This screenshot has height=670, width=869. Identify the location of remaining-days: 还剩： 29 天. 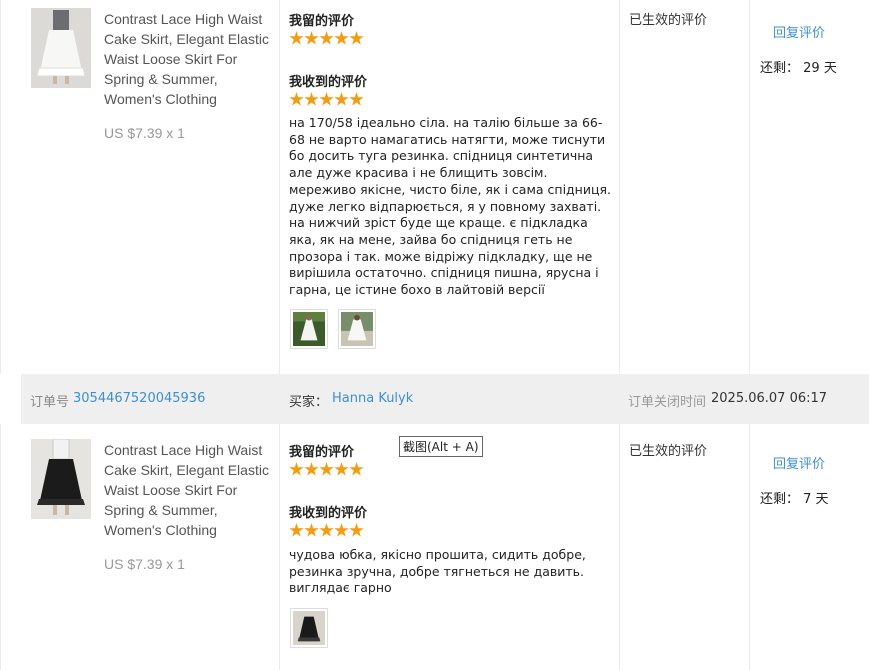
(798, 66).